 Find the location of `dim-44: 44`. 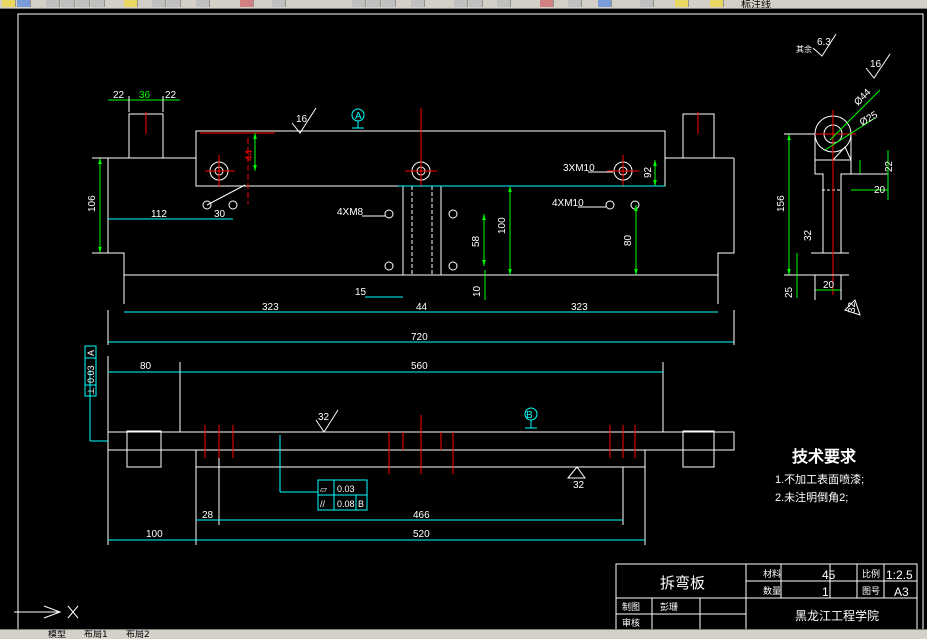

dim-44: 44 is located at coordinates (422, 307).